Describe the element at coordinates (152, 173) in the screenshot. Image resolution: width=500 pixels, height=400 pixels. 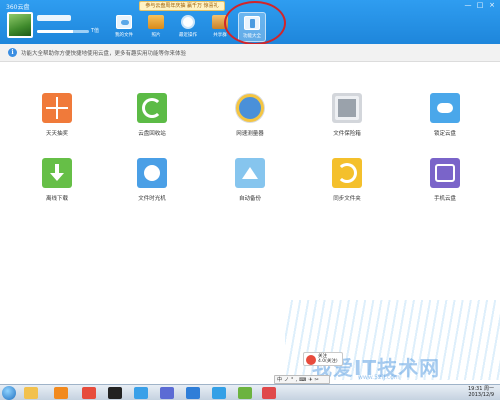
I see `time-machine-icon` at that location.